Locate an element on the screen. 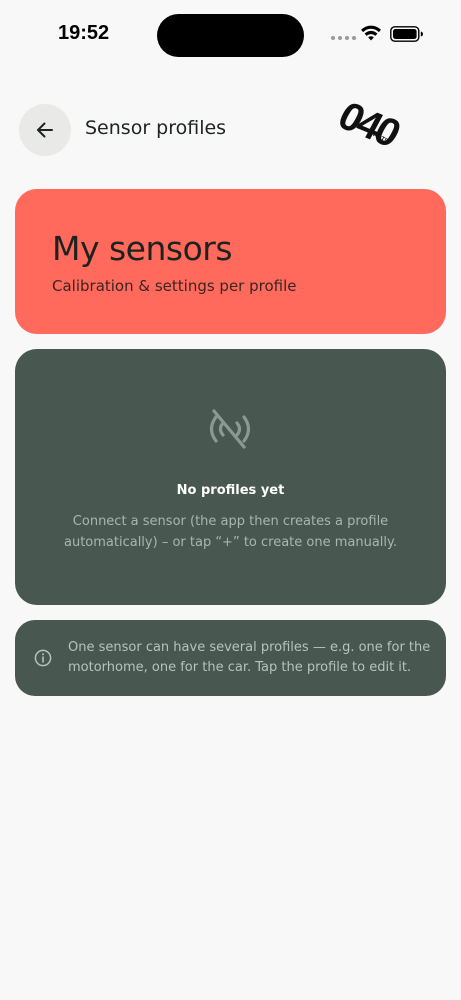  arrow-left-icon is located at coordinates (45, 130).